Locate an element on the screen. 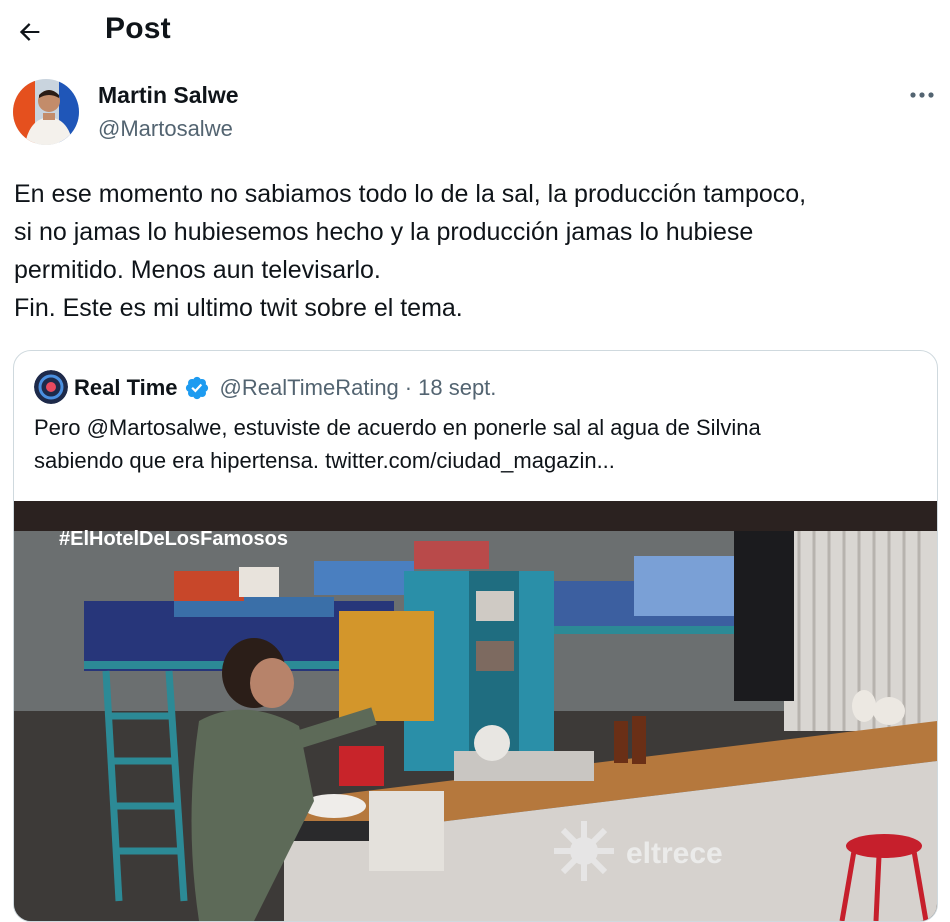  quoted-date: 18 sept. is located at coordinates (457, 388).